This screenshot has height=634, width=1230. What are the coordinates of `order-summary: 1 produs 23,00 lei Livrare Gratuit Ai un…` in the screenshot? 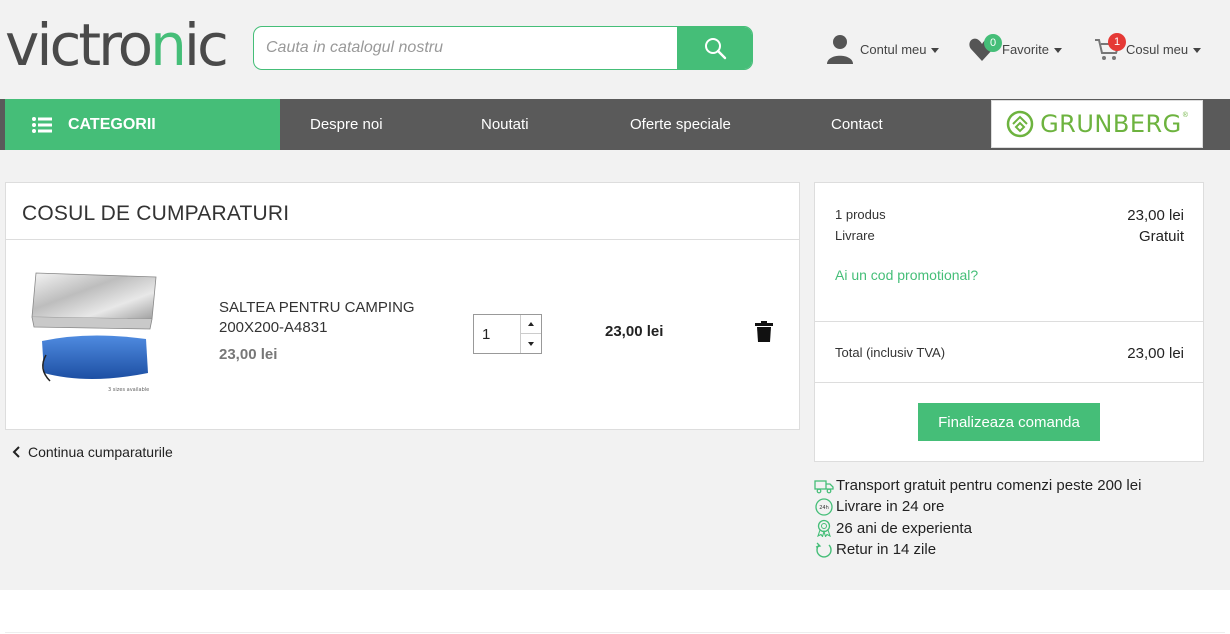 It's located at (1009, 322).